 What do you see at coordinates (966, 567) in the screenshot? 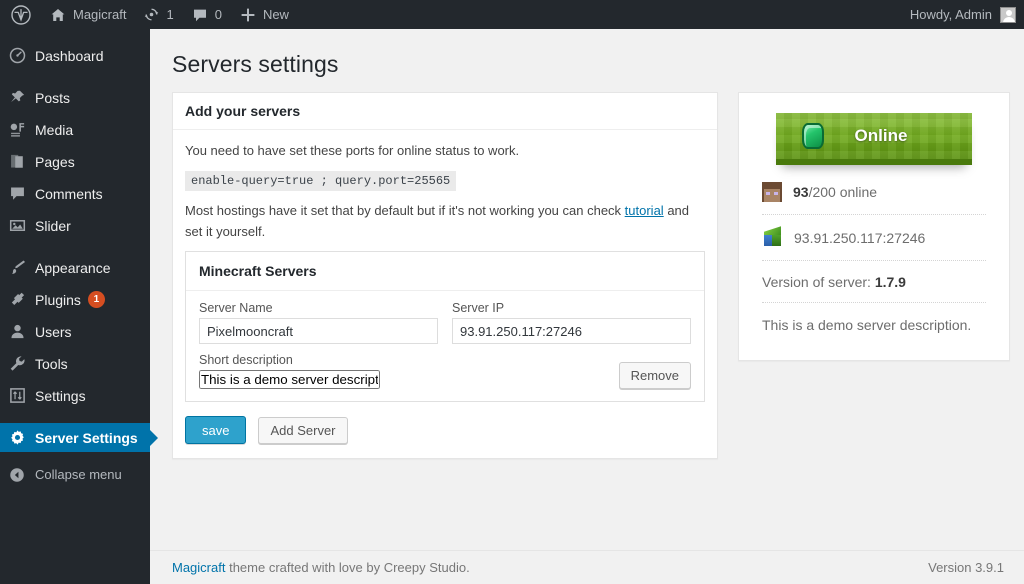
I see `footer-version: Version 3.9.1` at bounding box center [966, 567].